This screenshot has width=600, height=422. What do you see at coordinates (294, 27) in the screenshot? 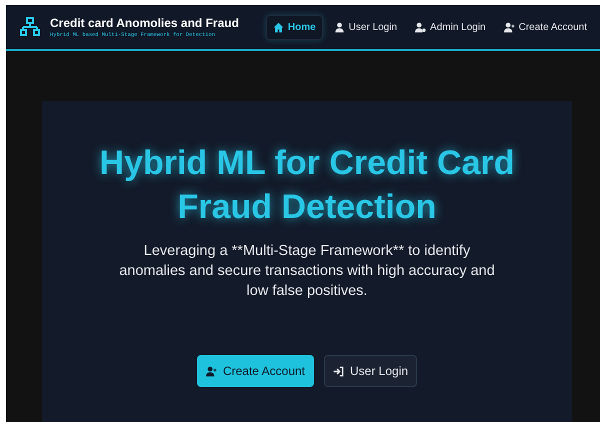
I see `nav-link: Home` at bounding box center [294, 27].